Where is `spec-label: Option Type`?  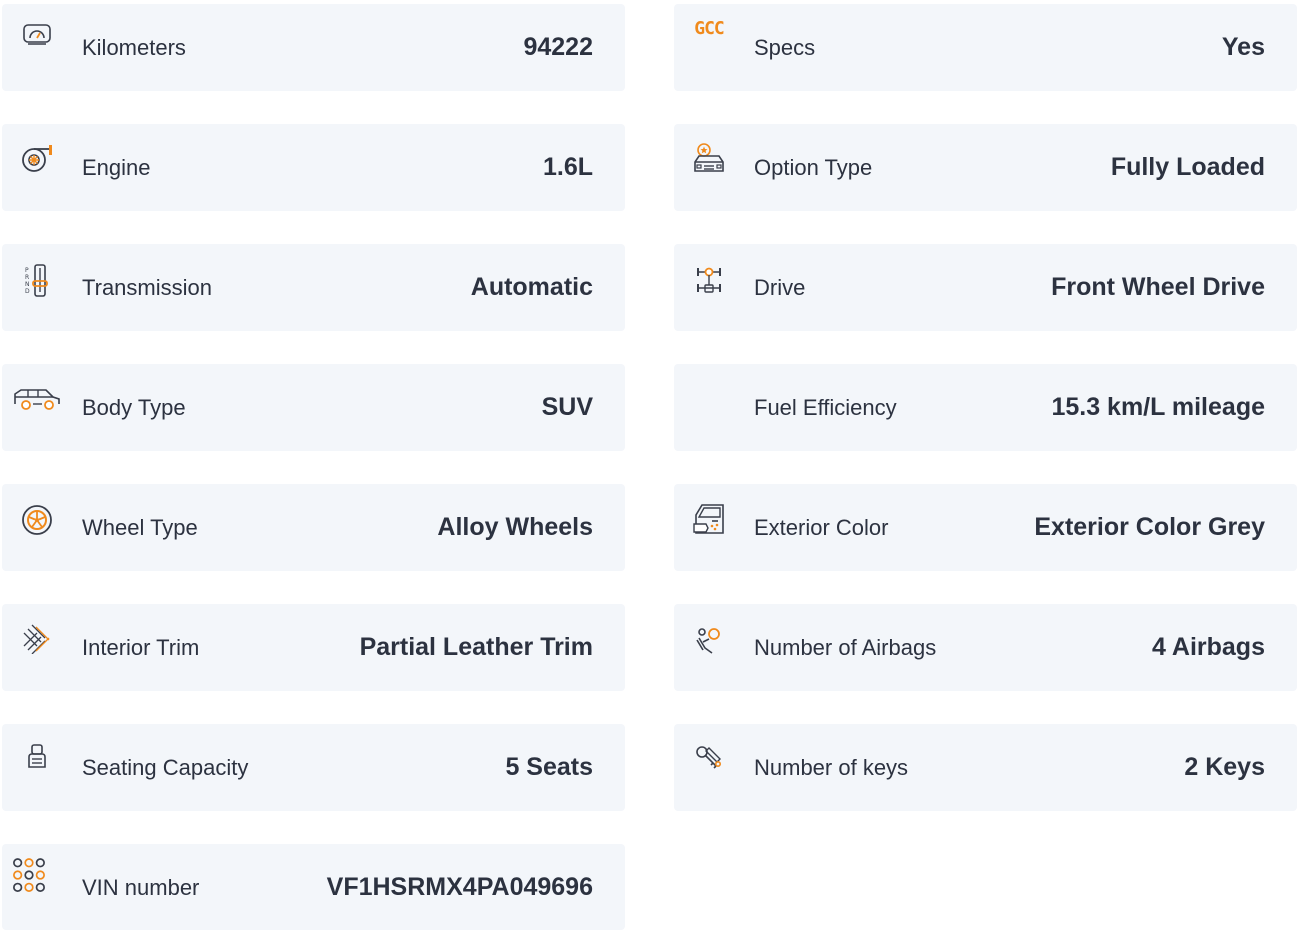
spec-label: Option Type is located at coordinates (813, 167).